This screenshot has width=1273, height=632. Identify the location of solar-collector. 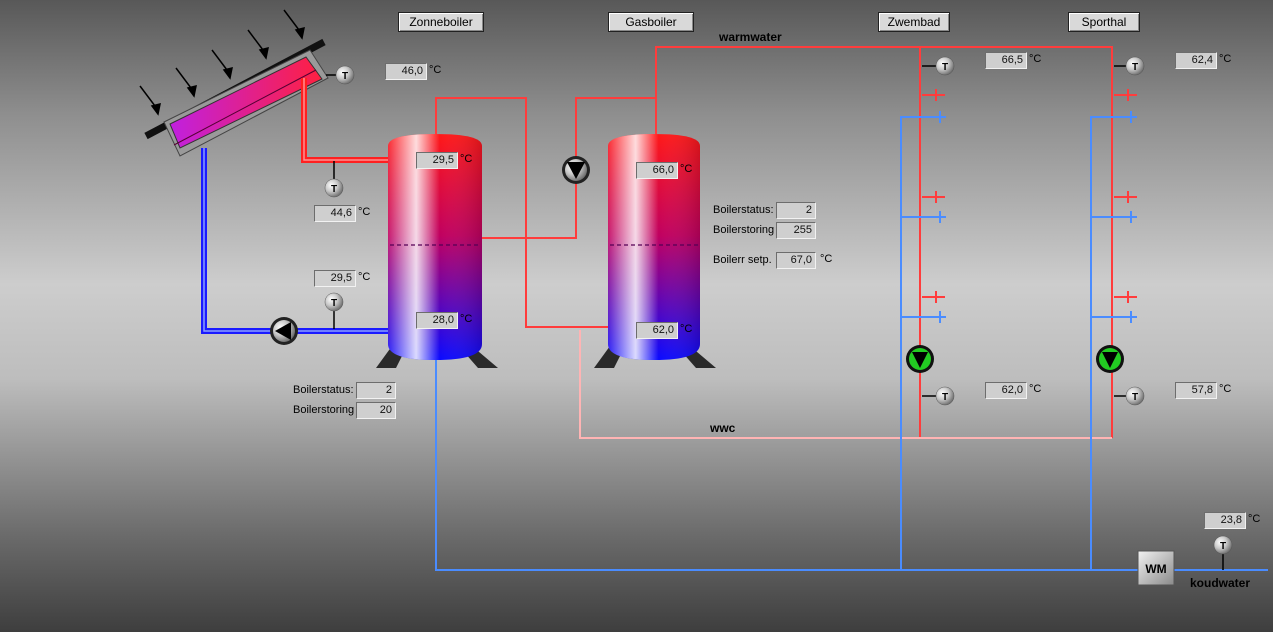
(234, 83).